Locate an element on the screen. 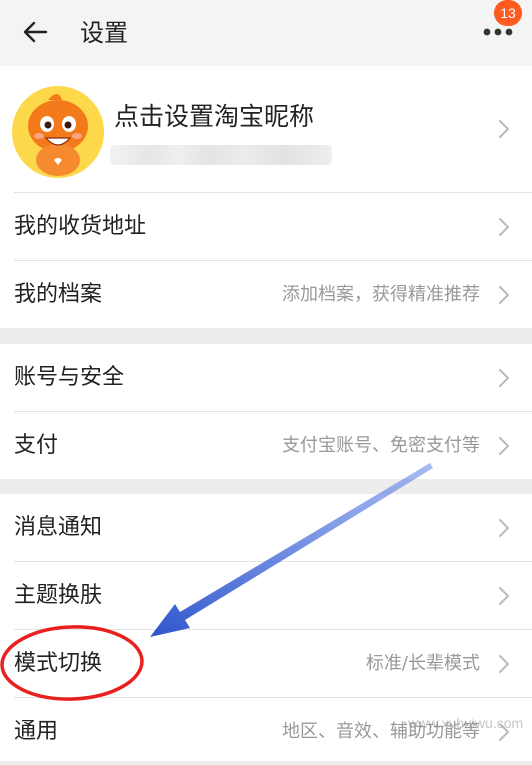 Image resolution: width=532 pixels, height=765 pixels. notification-badge: 13 is located at coordinates (508, 13).